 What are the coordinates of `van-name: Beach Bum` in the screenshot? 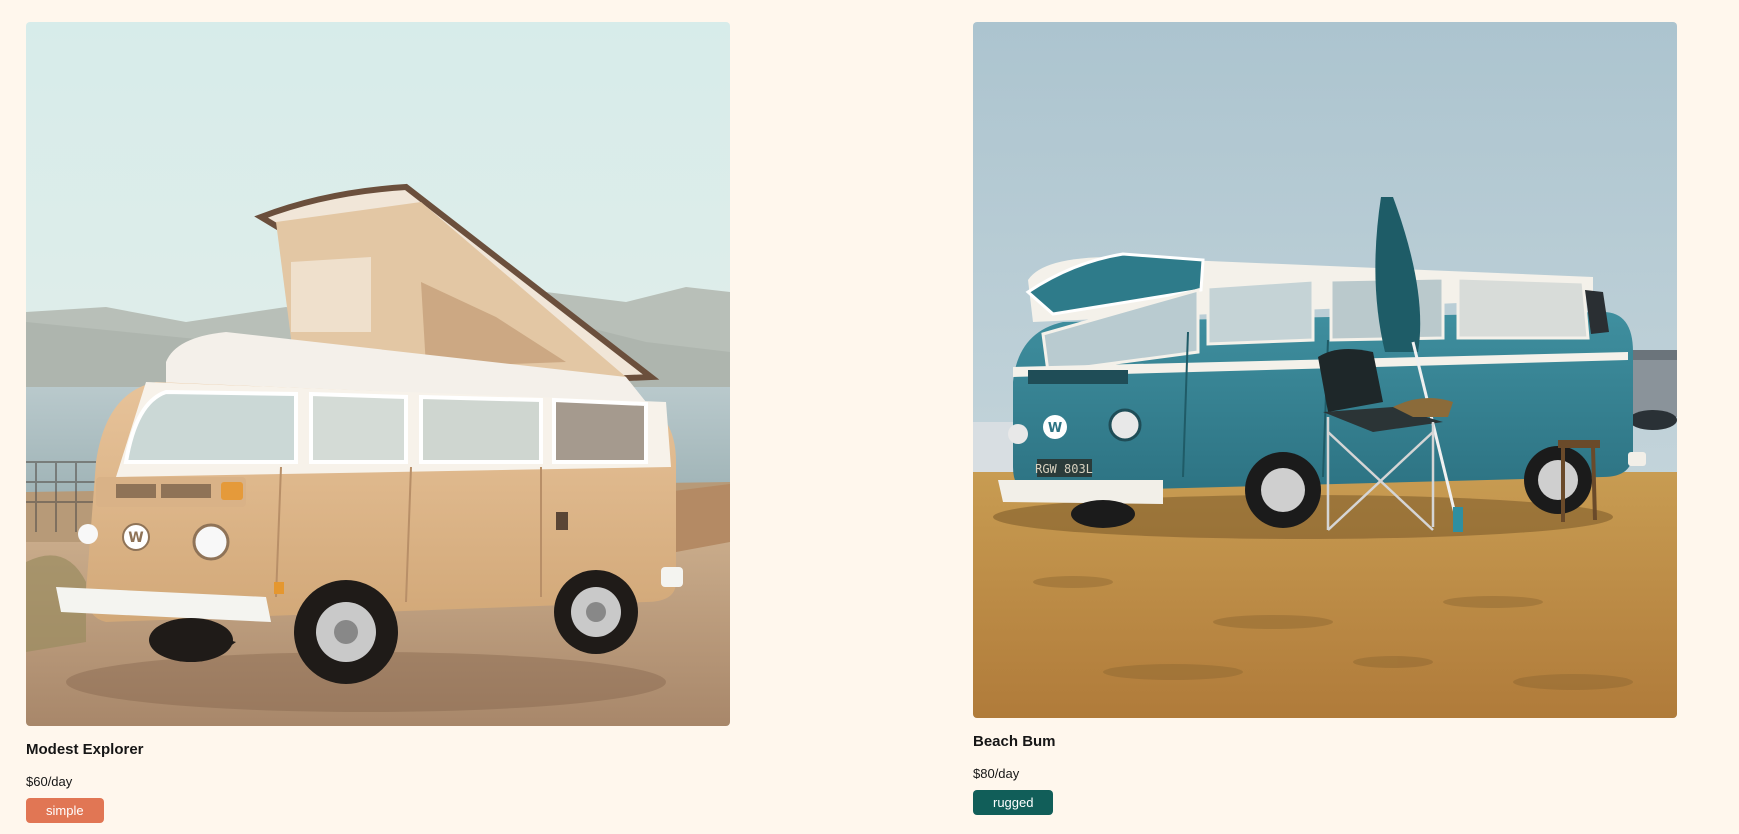 It's located at (1325, 742).